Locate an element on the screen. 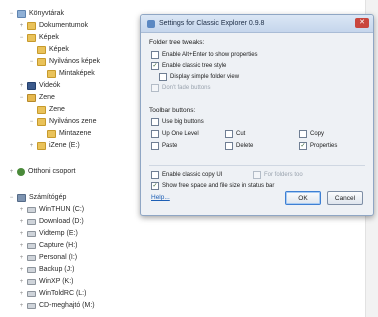 This screenshot has width=378, height=317. tree-item-label: Mintaképek is located at coordinates (77, 73).